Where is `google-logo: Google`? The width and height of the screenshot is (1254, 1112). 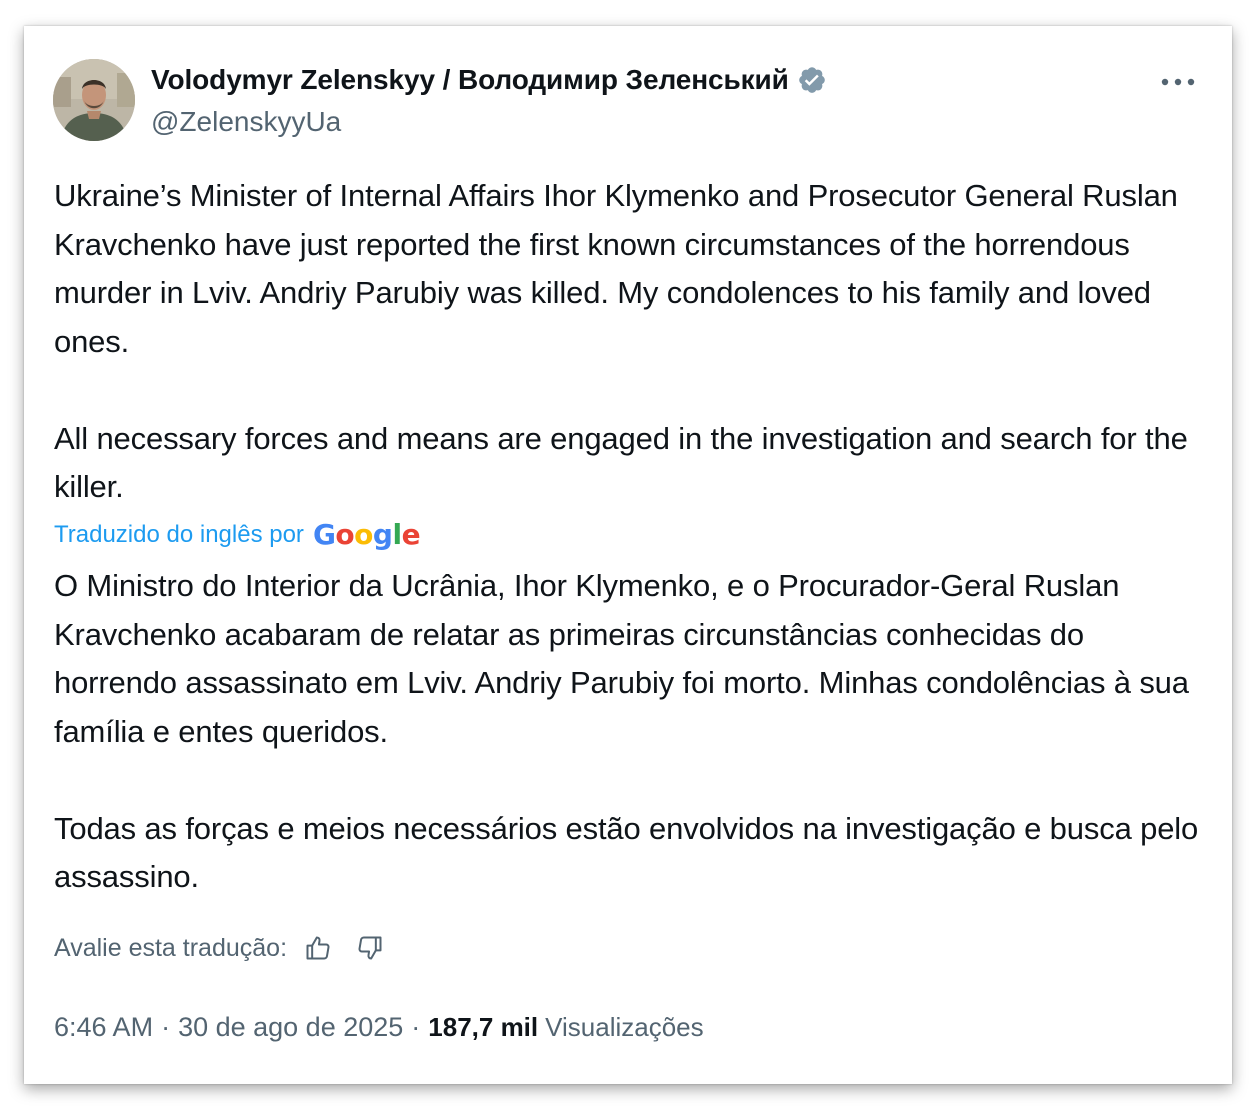 google-logo: Google is located at coordinates (366, 534).